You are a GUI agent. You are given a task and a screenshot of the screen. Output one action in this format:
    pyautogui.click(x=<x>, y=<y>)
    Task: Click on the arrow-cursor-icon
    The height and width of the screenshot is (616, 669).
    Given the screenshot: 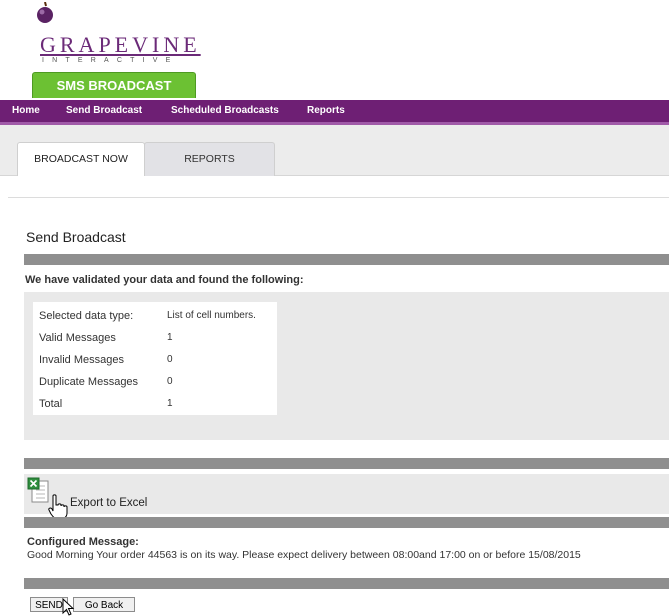 What is the action you would take?
    pyautogui.click(x=68, y=607)
    